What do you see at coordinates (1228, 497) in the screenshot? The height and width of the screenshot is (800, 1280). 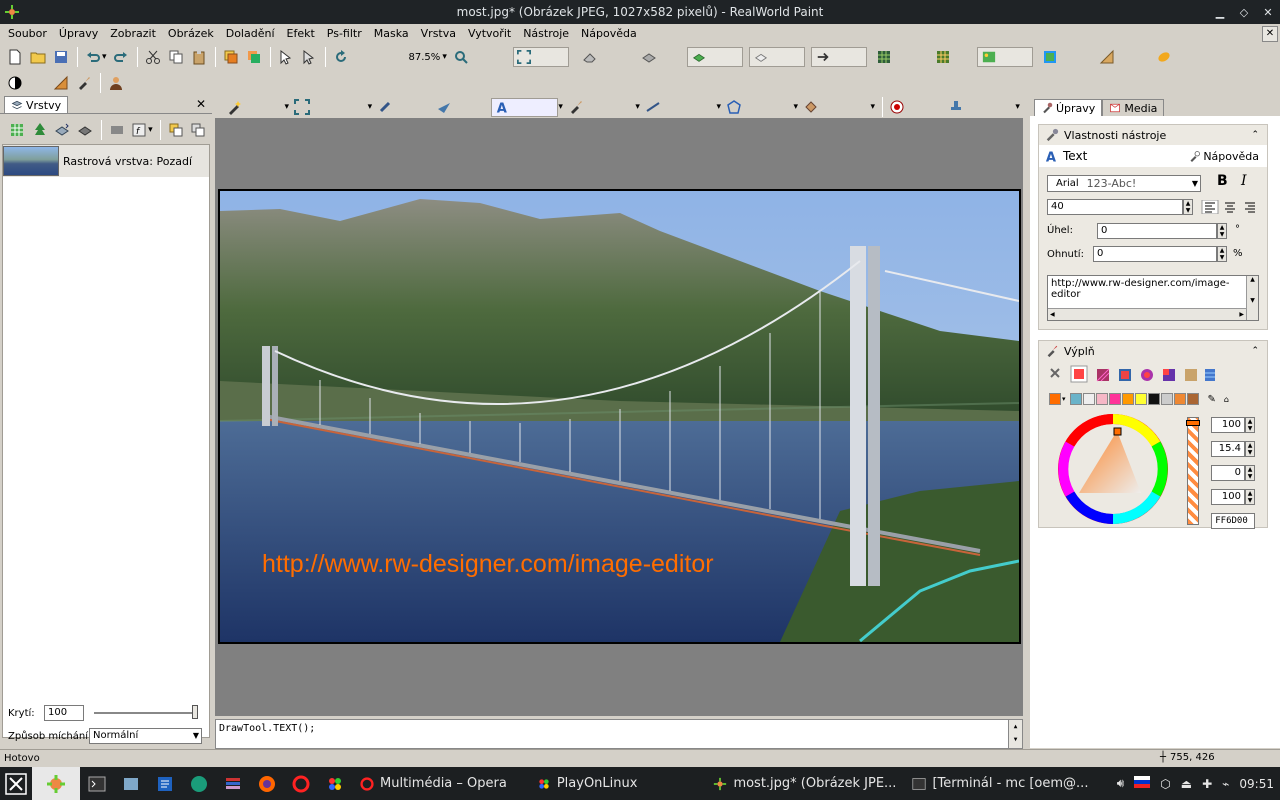 I see `fill-value-4: 100` at bounding box center [1228, 497].